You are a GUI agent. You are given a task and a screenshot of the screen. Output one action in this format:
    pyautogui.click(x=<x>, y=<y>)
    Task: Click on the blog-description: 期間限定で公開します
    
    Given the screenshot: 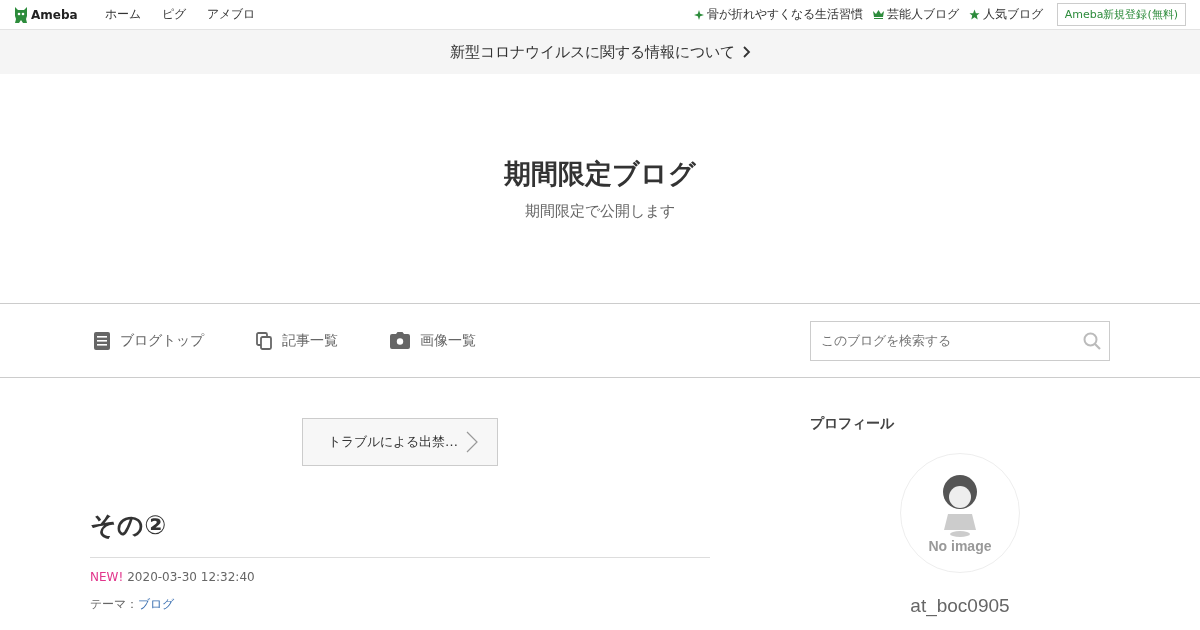 What is the action you would take?
    pyautogui.click(x=600, y=211)
    